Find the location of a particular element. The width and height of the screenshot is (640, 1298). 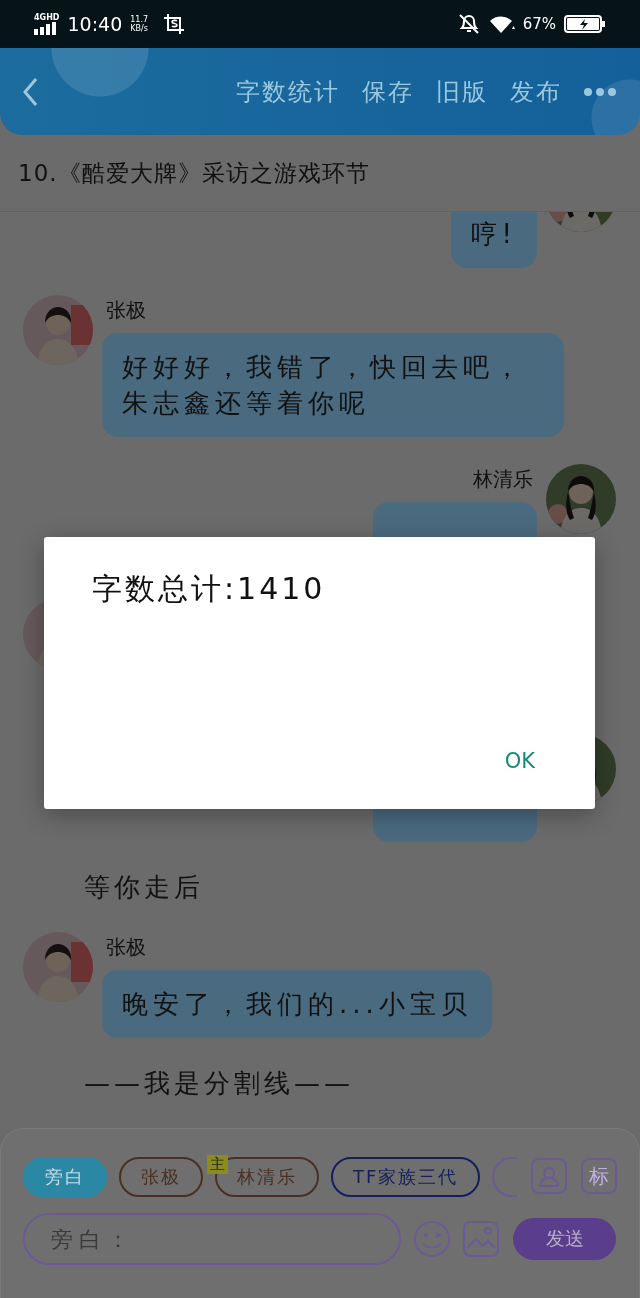

header-action: 发布 is located at coordinates (536, 91).